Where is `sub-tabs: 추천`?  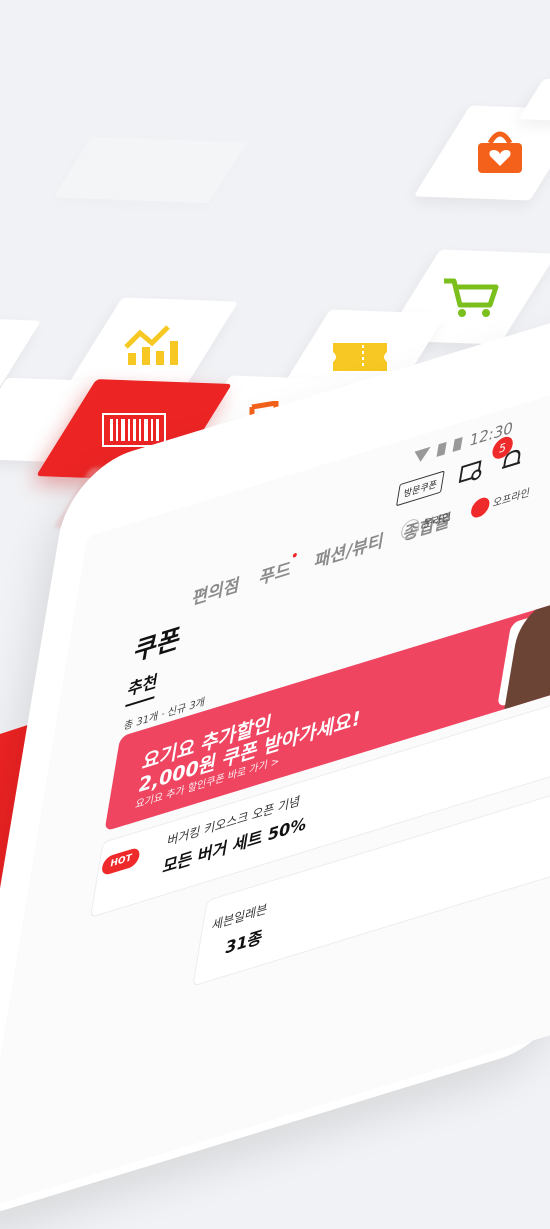
sub-tabs: 추천 is located at coordinates (142, 687).